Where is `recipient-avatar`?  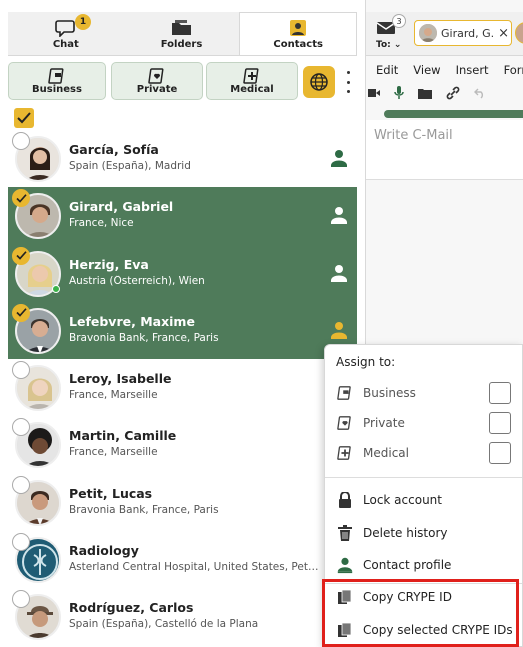
recipient-avatar is located at coordinates (519, 33).